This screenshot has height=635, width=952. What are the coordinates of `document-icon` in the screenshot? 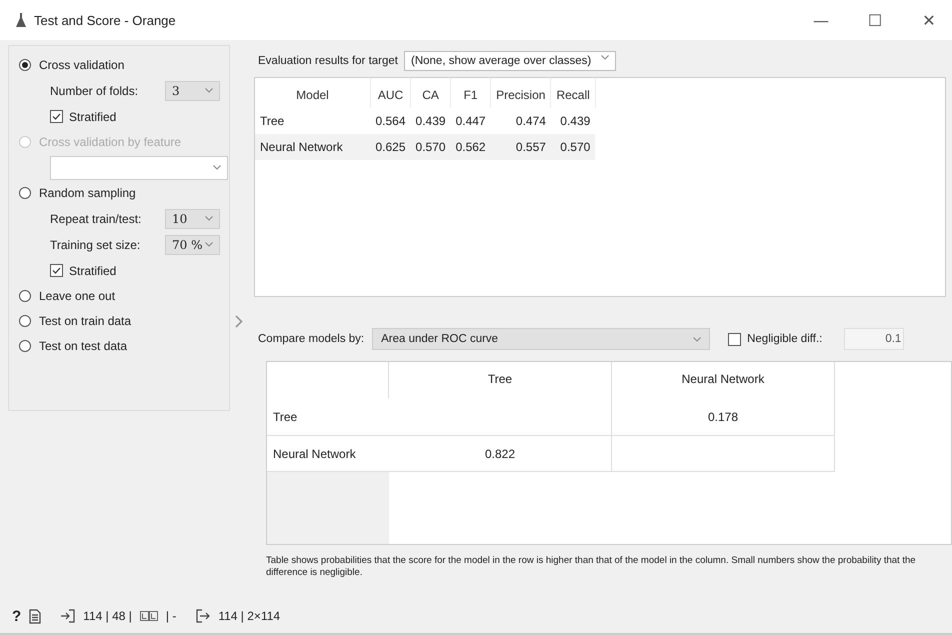 It's located at (35, 616).